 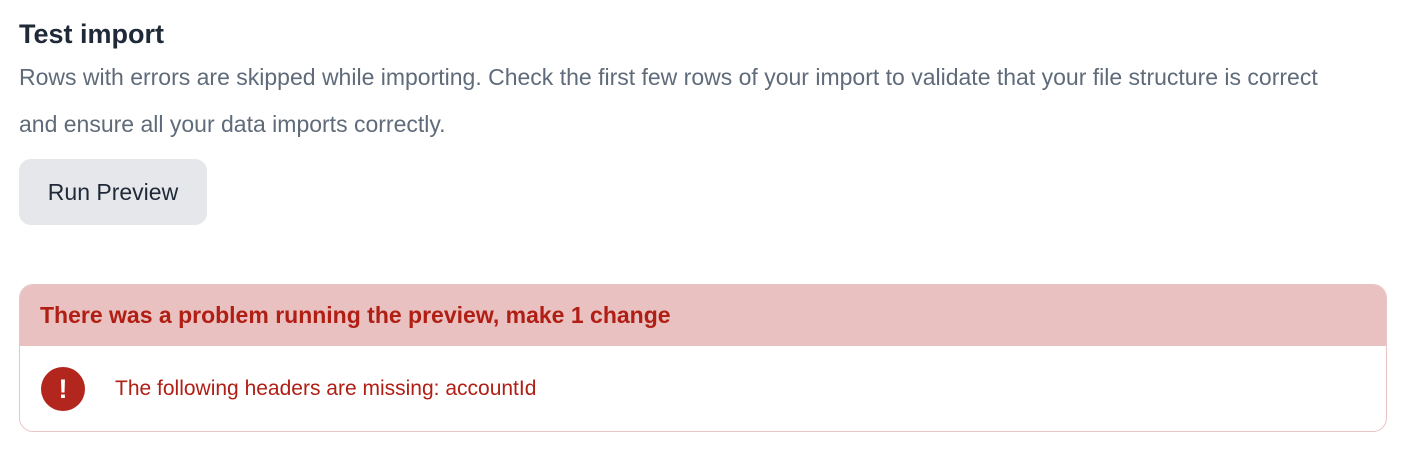 What do you see at coordinates (92, 34) in the screenshot?
I see `section-title: Test import` at bounding box center [92, 34].